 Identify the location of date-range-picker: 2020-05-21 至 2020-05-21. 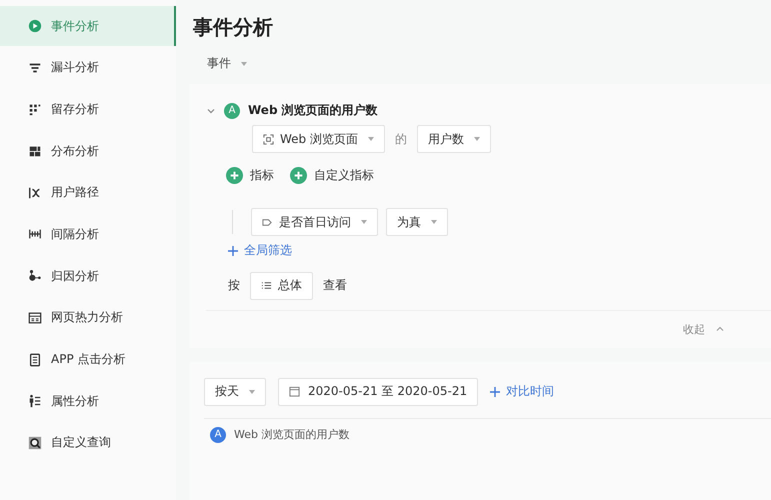
(378, 392).